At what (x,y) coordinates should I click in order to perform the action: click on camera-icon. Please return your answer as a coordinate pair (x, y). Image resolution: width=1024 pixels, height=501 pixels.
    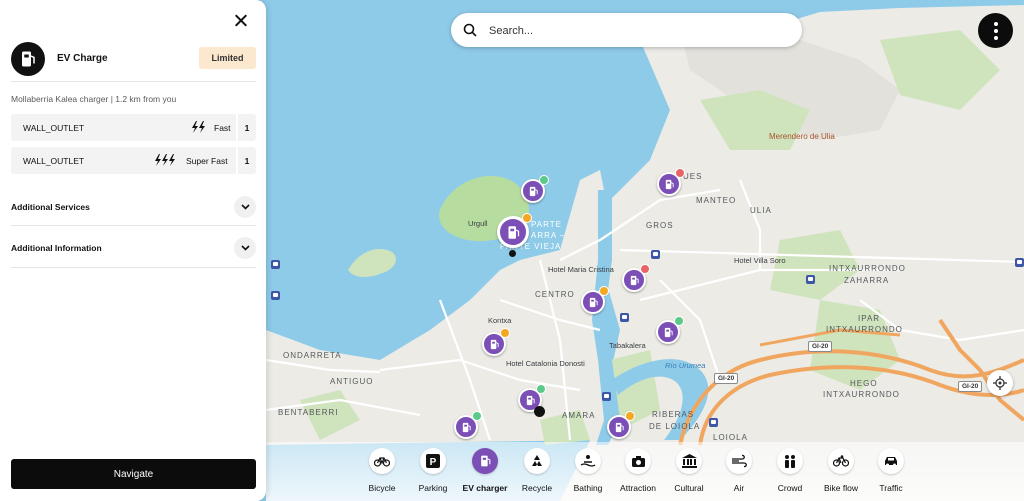
    Looking at the image, I should click on (638, 461).